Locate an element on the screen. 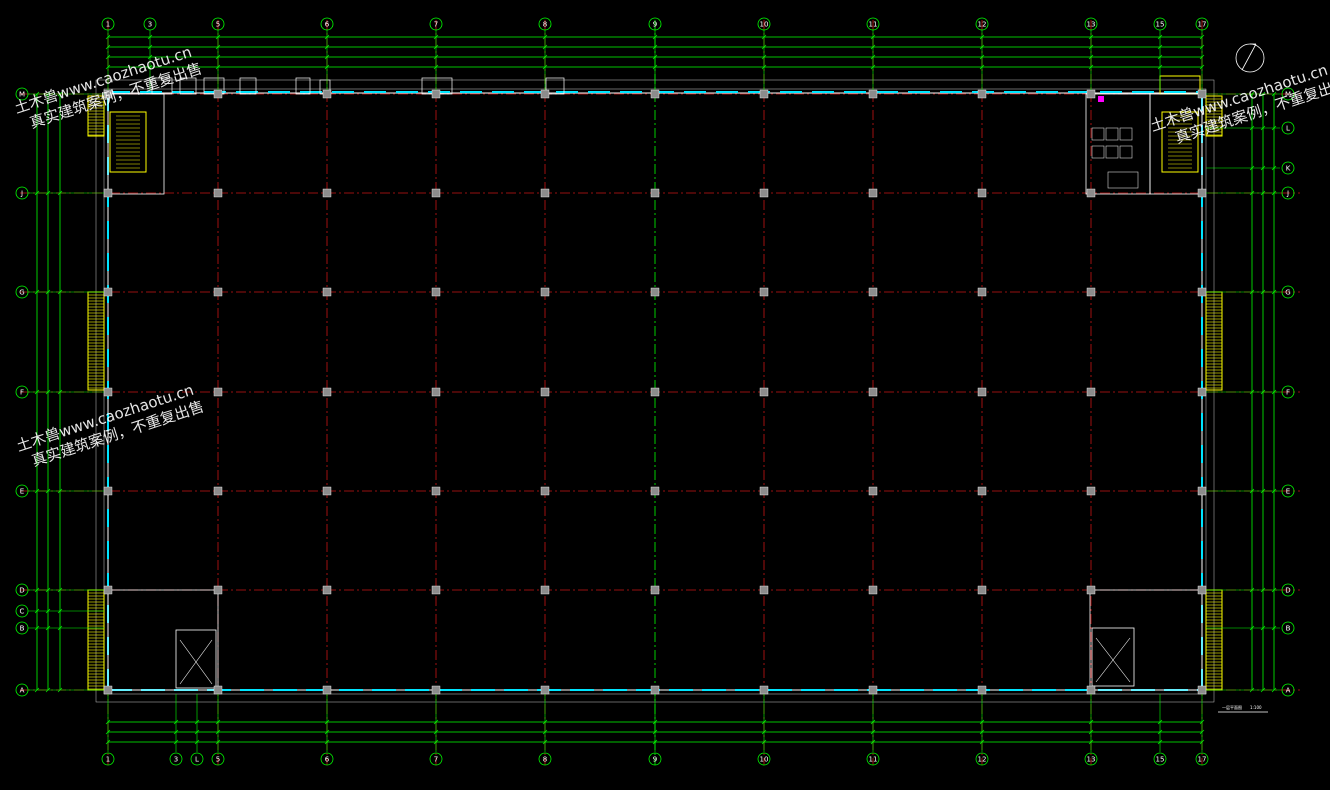 The height and width of the screenshot is (790, 1330). svg-text: C is located at coordinates (22, 612).